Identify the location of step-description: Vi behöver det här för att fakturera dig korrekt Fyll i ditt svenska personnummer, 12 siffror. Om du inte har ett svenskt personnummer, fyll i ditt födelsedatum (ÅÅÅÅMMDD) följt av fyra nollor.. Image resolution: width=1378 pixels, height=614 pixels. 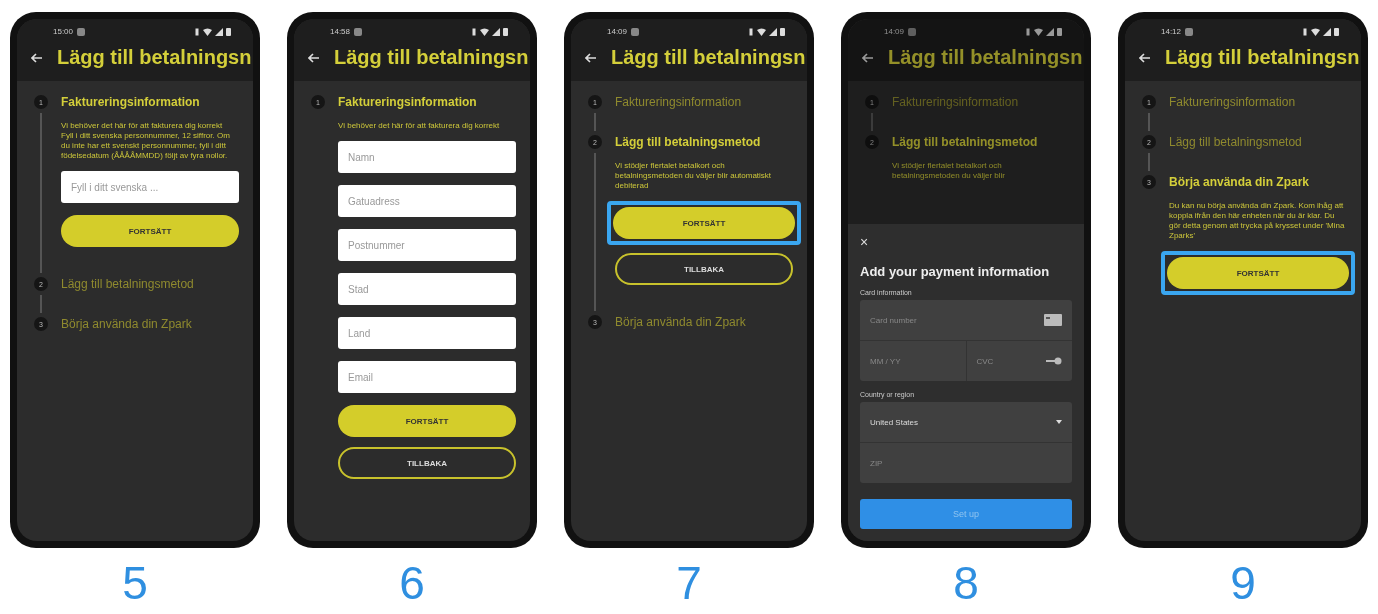
(146, 141).